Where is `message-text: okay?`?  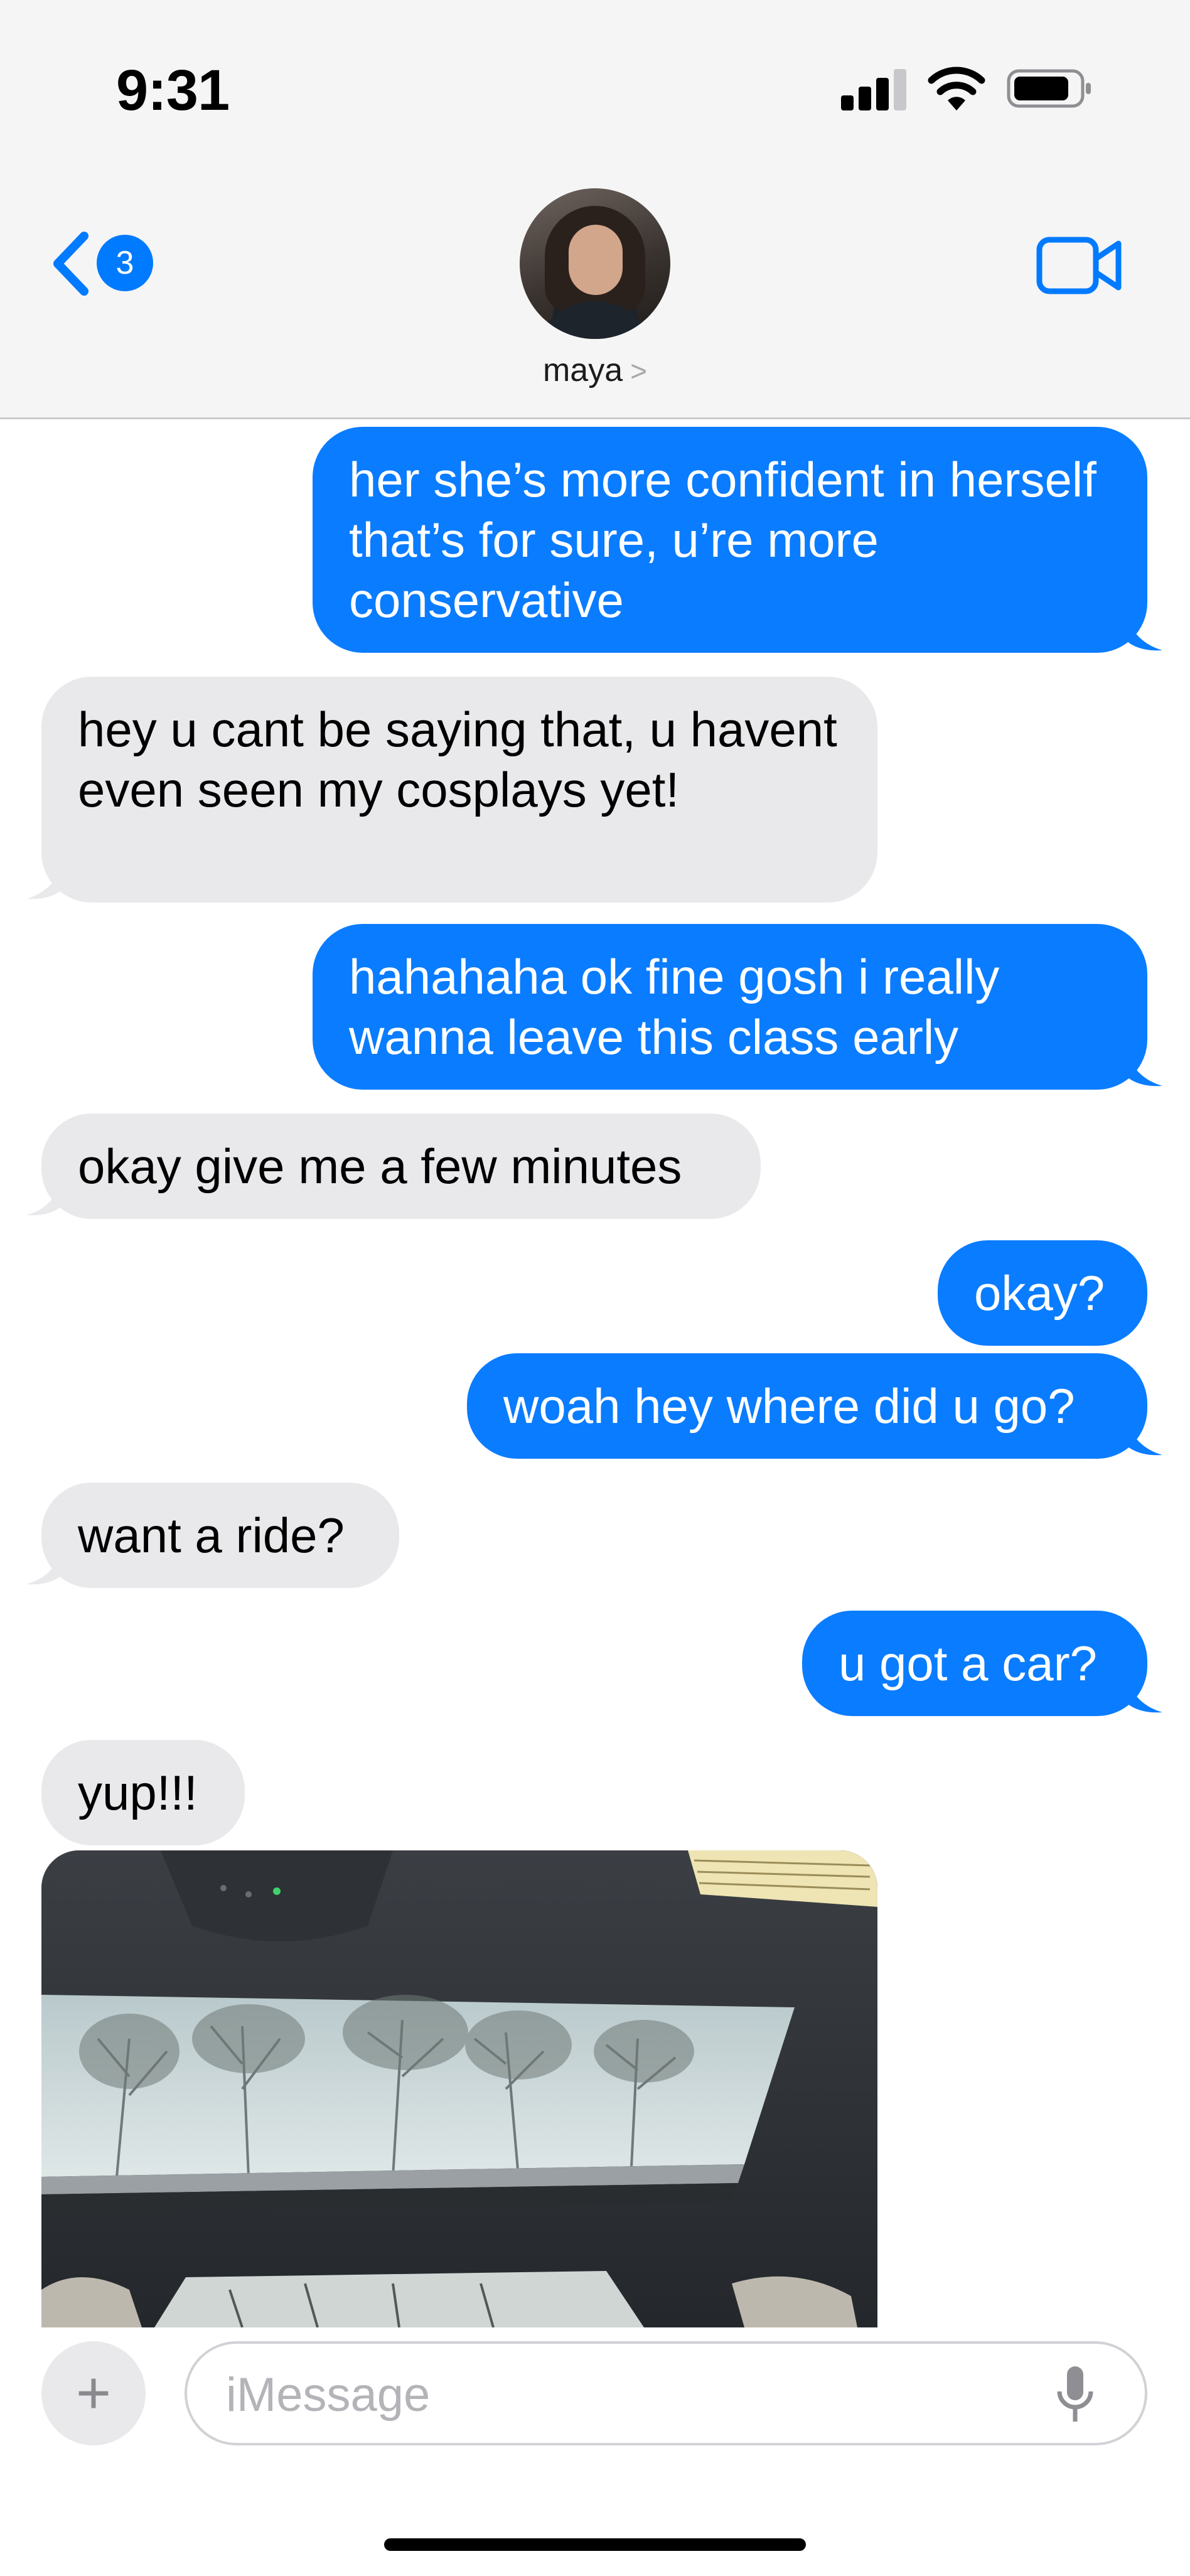
message-text: okay? is located at coordinates (1039, 1293).